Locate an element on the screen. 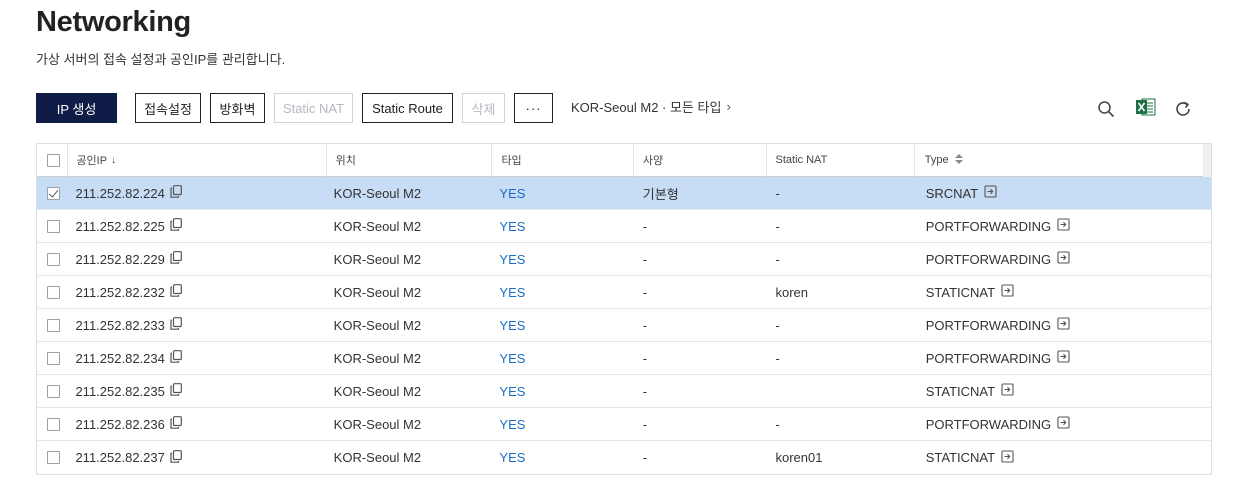  nat-type-cell: STATICNAT is located at coordinates (1062, 391).